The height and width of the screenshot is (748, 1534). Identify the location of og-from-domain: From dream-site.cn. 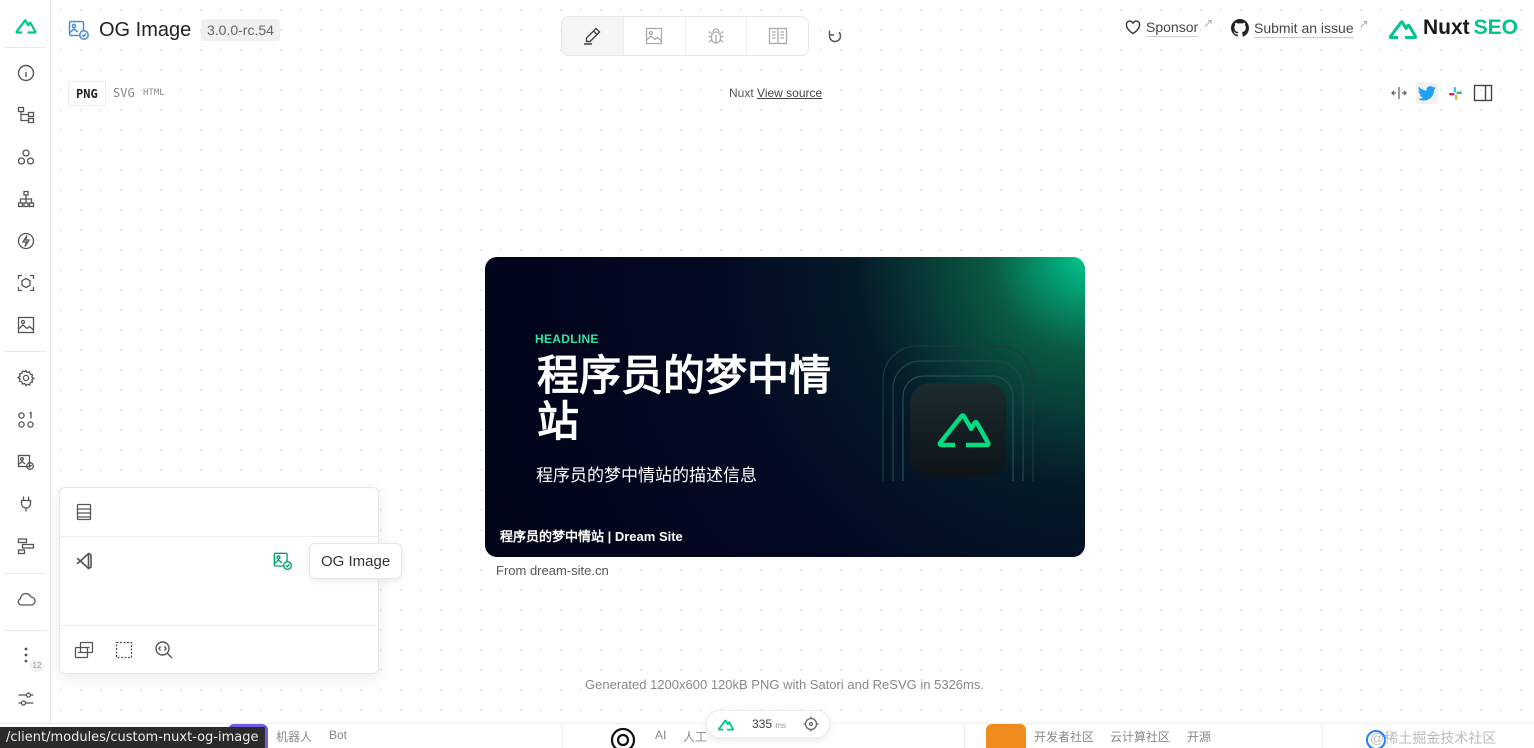
(552, 570).